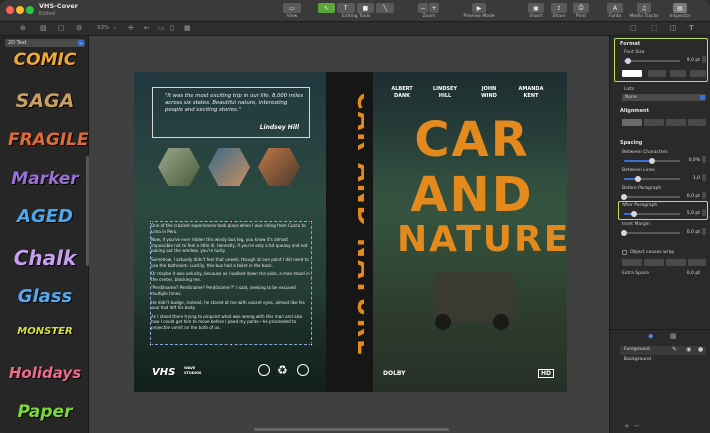  What do you see at coordinates (697, 122) in the screenshot?
I see `align-justify-button` at bounding box center [697, 122].